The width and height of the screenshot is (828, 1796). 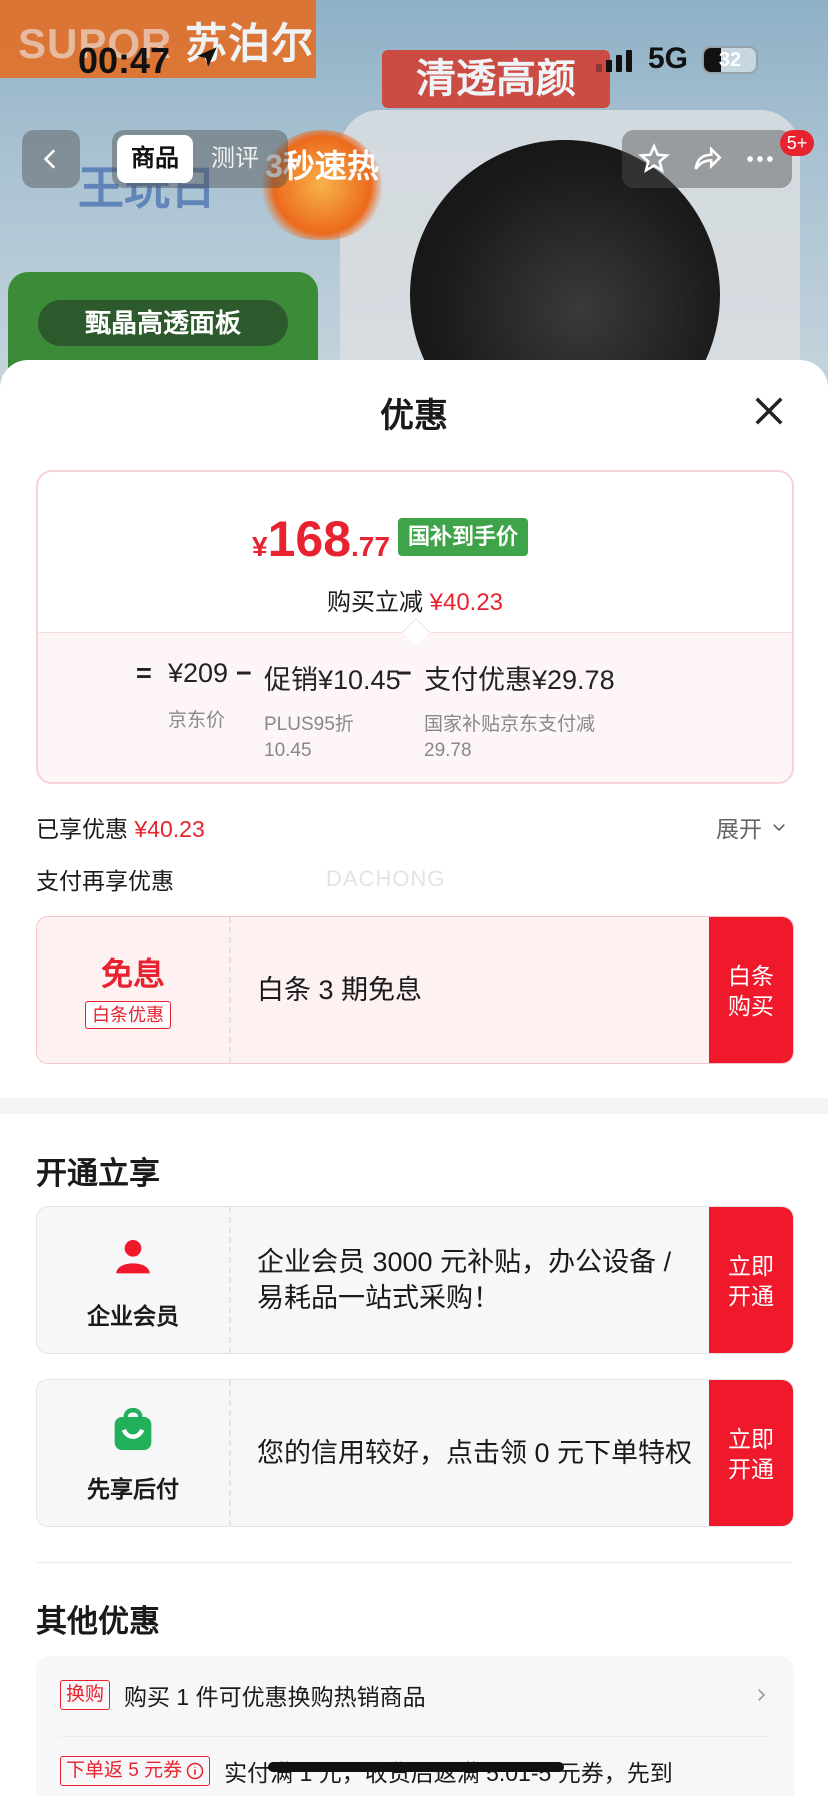 What do you see at coordinates (414, 1106) in the screenshot?
I see `section-separator` at bounding box center [414, 1106].